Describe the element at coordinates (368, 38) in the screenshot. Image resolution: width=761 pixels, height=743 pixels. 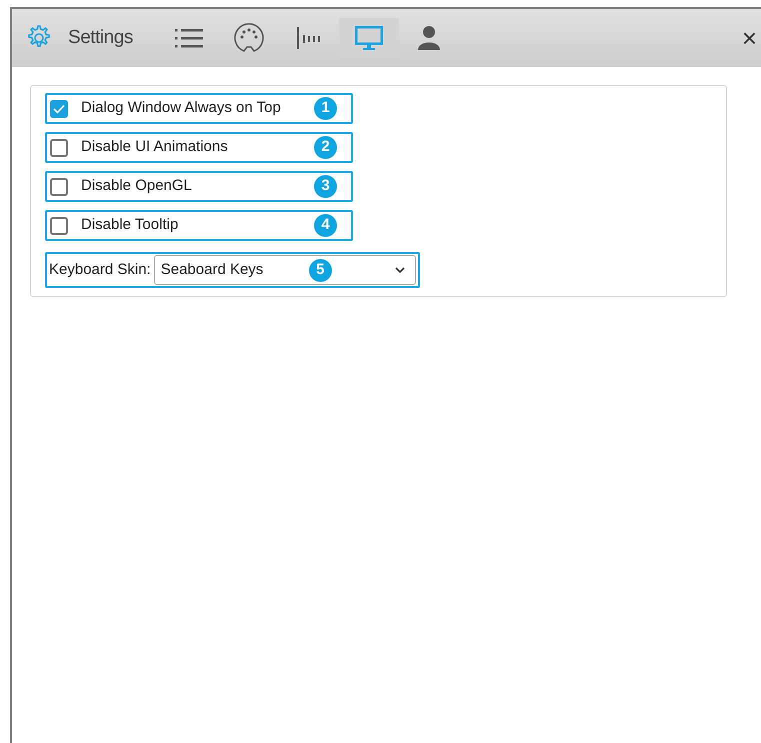
I see `monitor-icon` at that location.